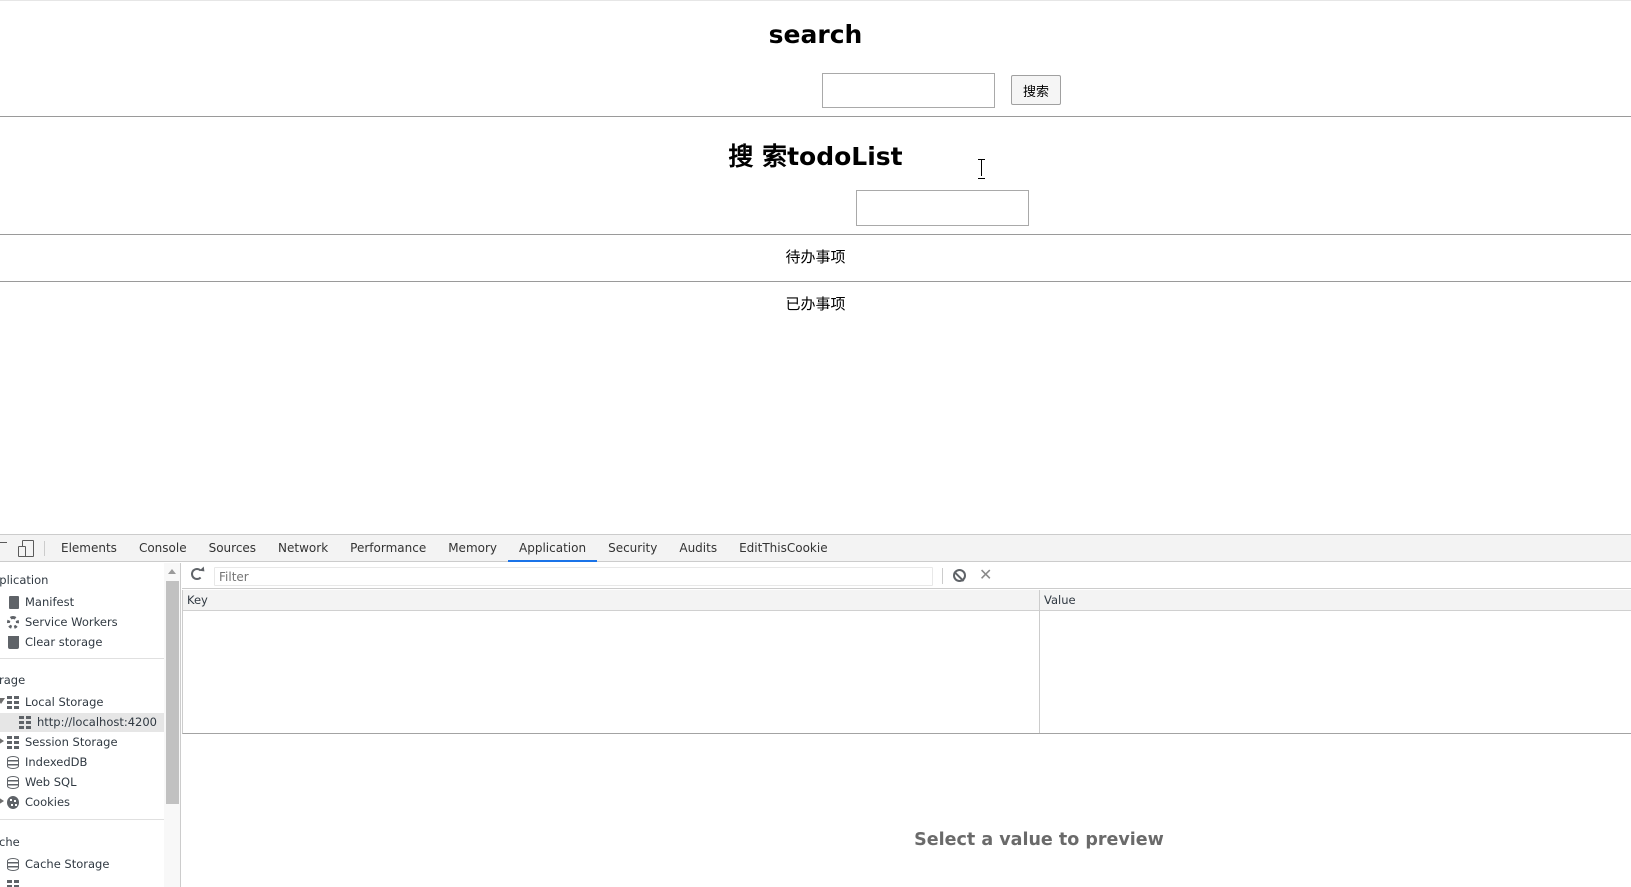  What do you see at coordinates (959, 575) in the screenshot?
I see `clear-all-icon` at bounding box center [959, 575].